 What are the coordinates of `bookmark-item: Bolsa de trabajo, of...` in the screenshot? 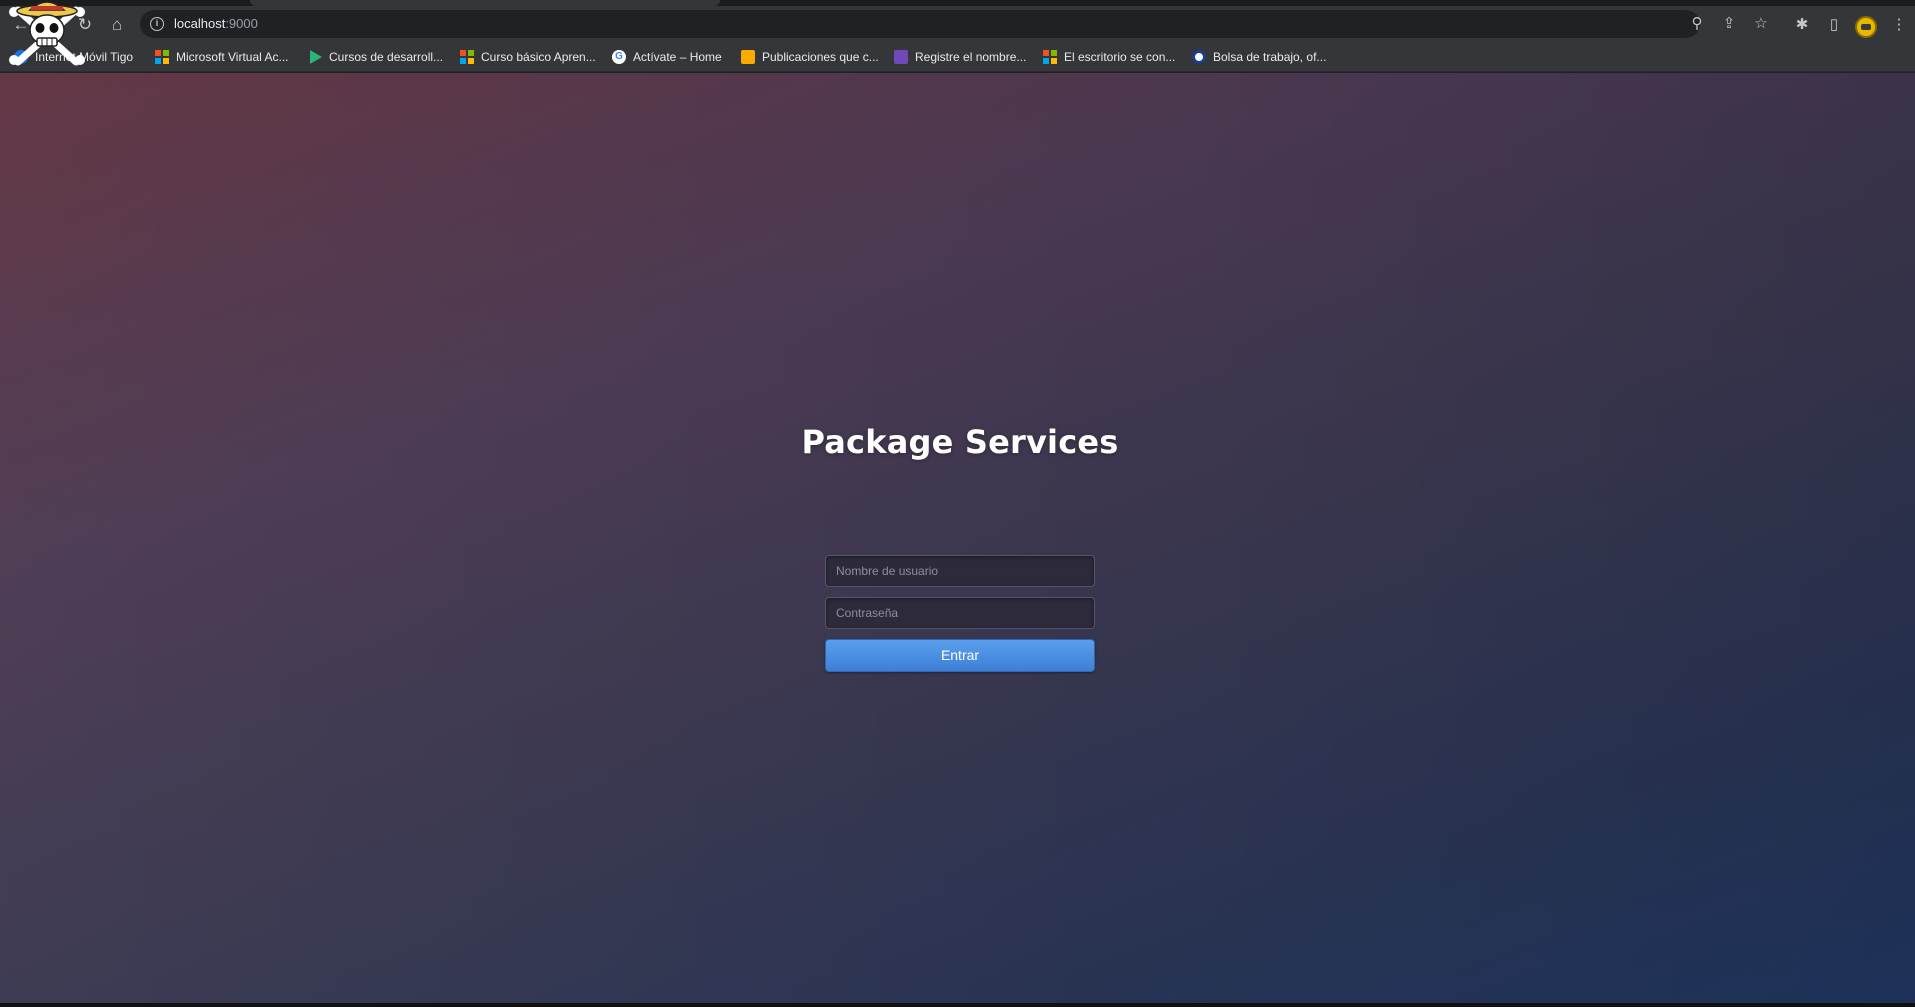 It's located at (1259, 57).